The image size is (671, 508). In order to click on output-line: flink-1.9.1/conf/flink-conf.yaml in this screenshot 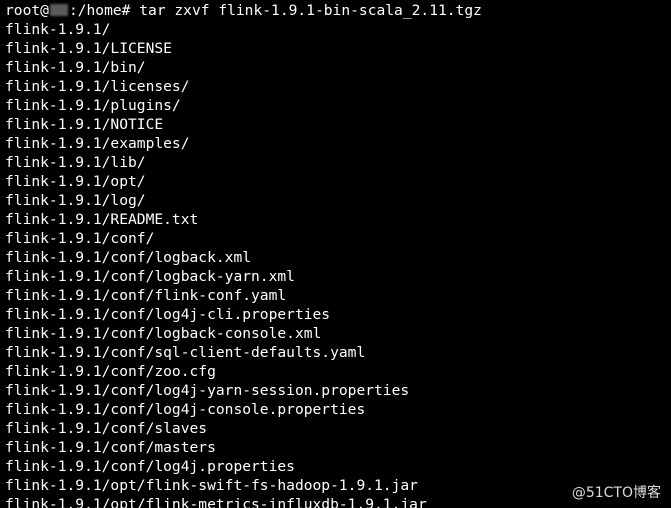, I will do `click(146, 295)`.